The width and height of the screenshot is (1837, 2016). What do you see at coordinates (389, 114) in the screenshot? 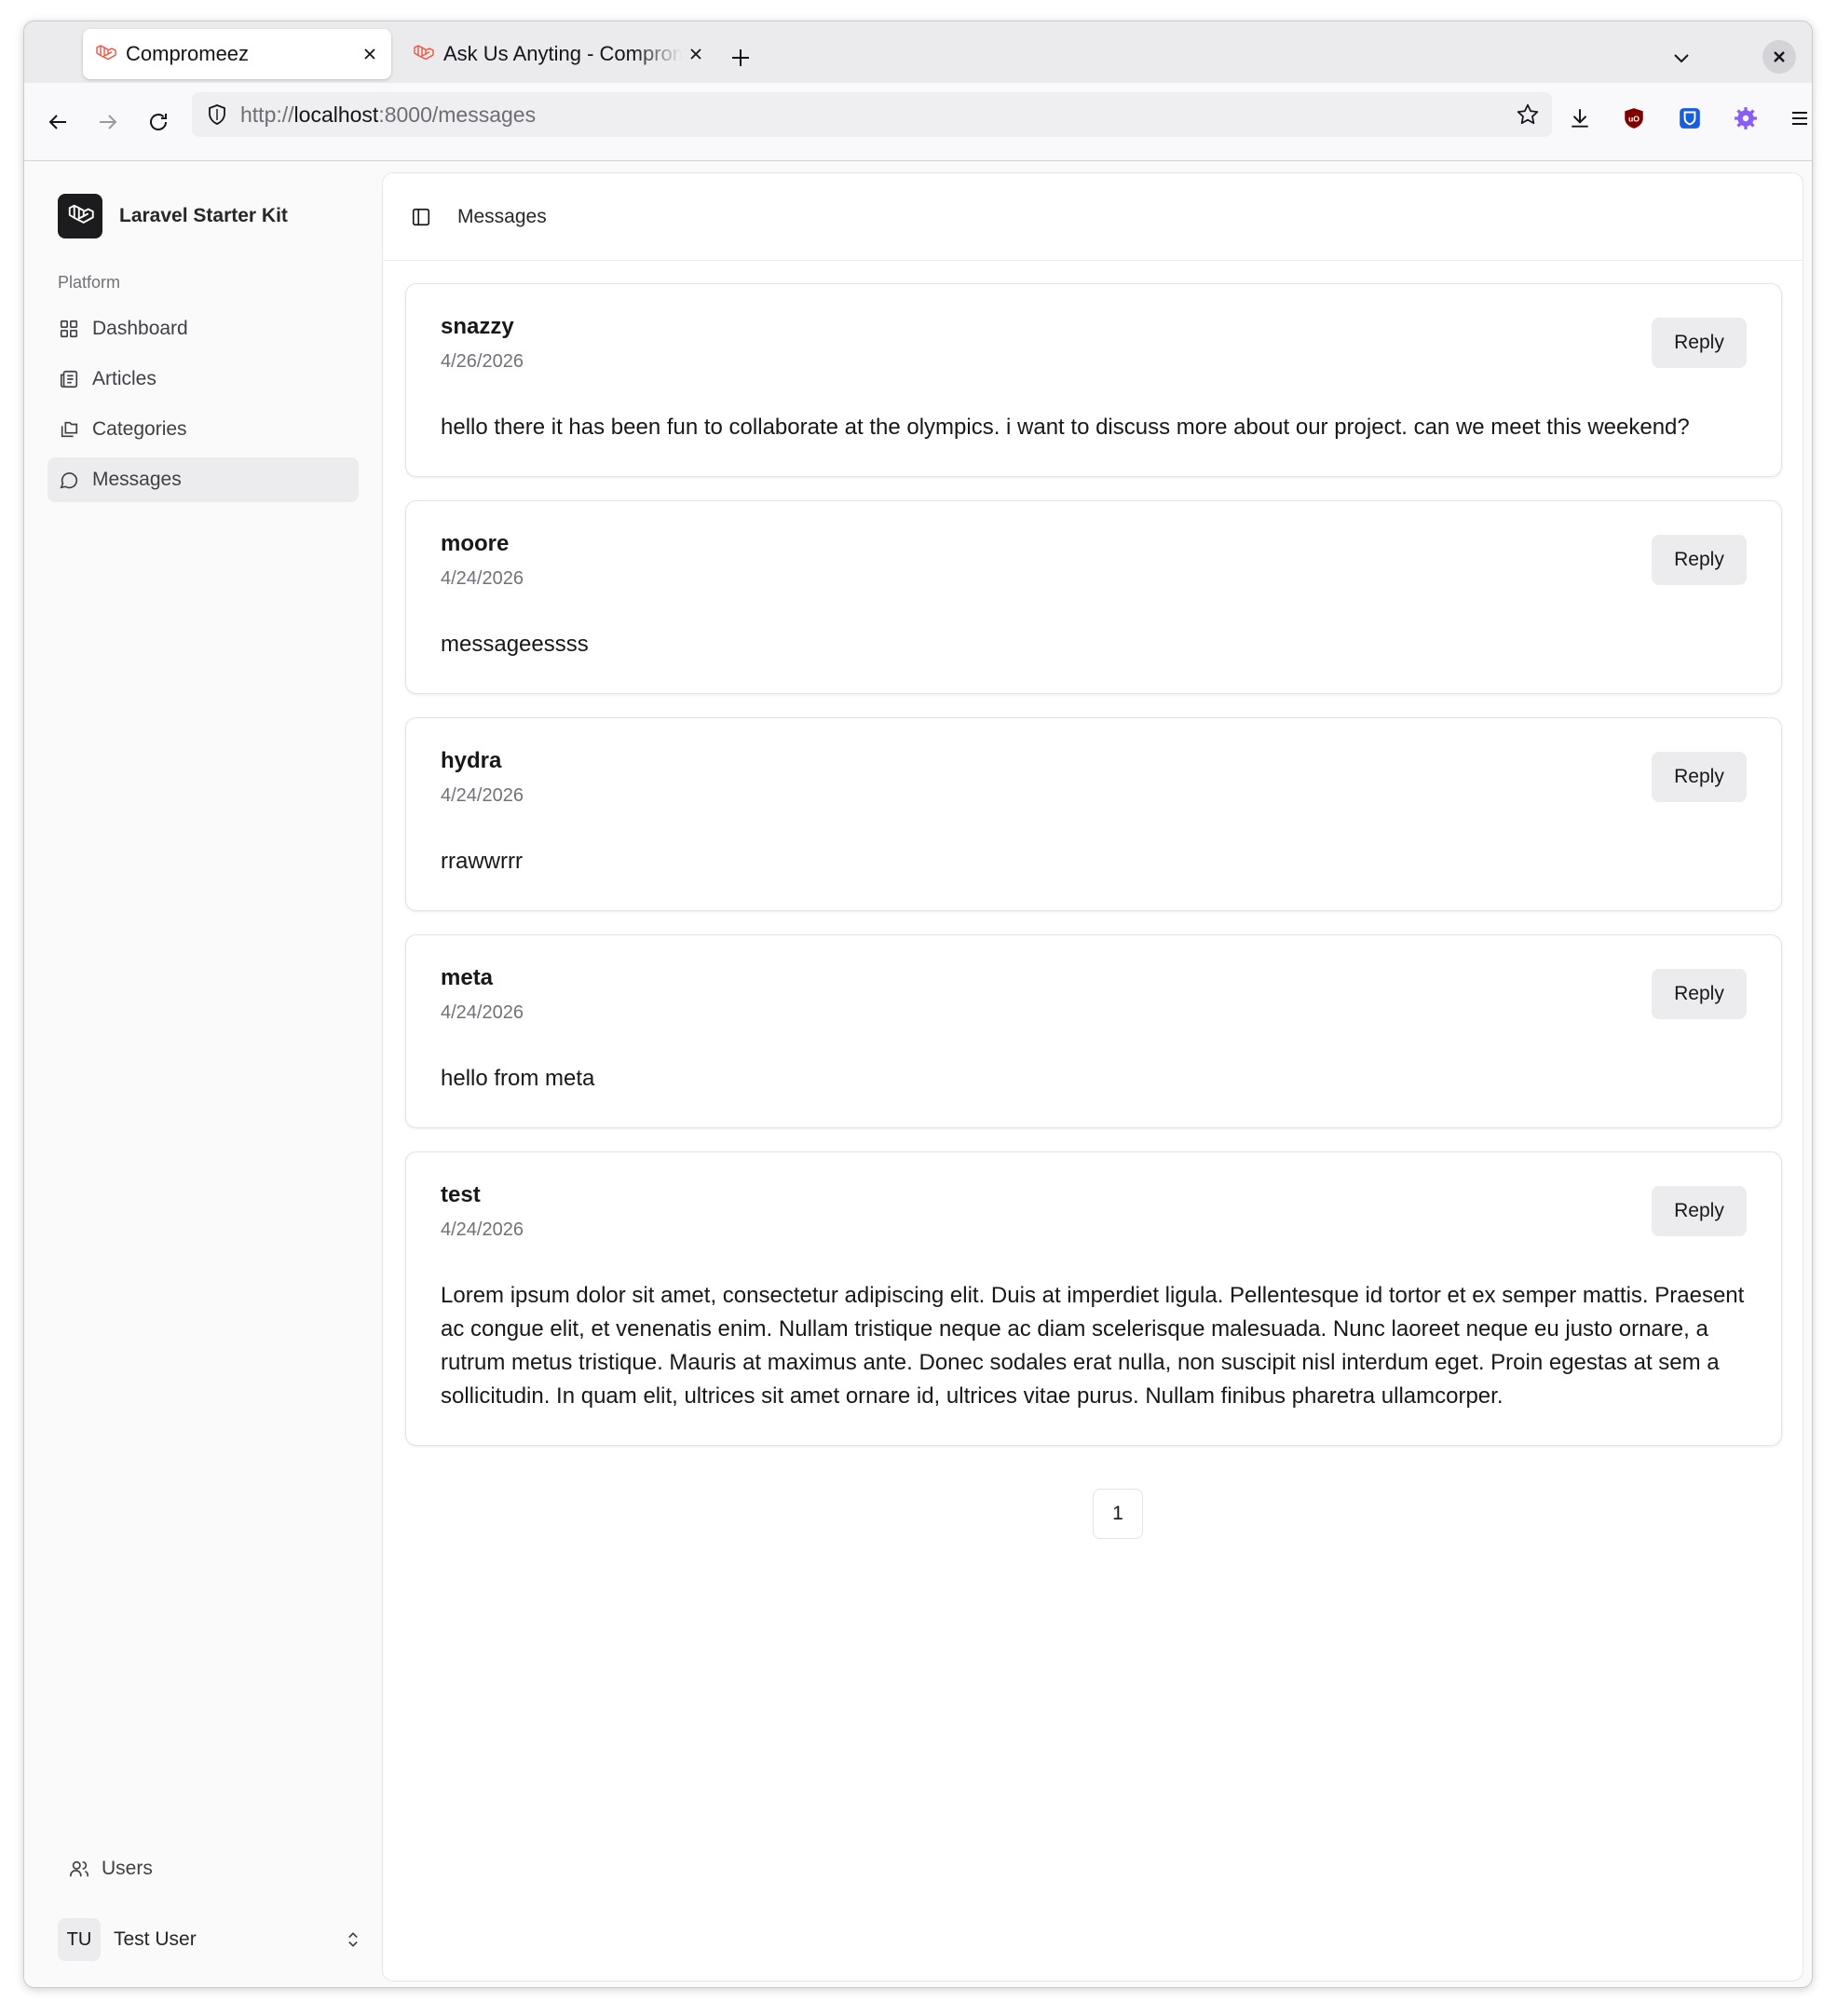
I see `url-text: http://localhost:8000/messages` at bounding box center [389, 114].